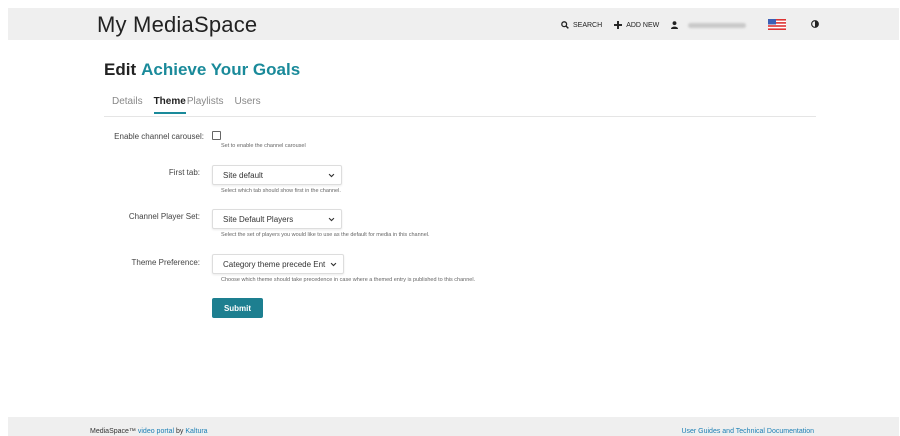 The height and width of the screenshot is (436, 900). Describe the element at coordinates (165, 262) in the screenshot. I see `theme-pref-label: Theme Preference:` at that location.